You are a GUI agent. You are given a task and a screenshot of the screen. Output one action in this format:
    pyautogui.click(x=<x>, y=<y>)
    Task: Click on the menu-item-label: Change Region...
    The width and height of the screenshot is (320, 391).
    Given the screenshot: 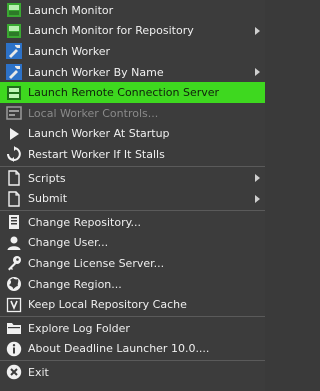 What is the action you would take?
    pyautogui.click(x=75, y=284)
    